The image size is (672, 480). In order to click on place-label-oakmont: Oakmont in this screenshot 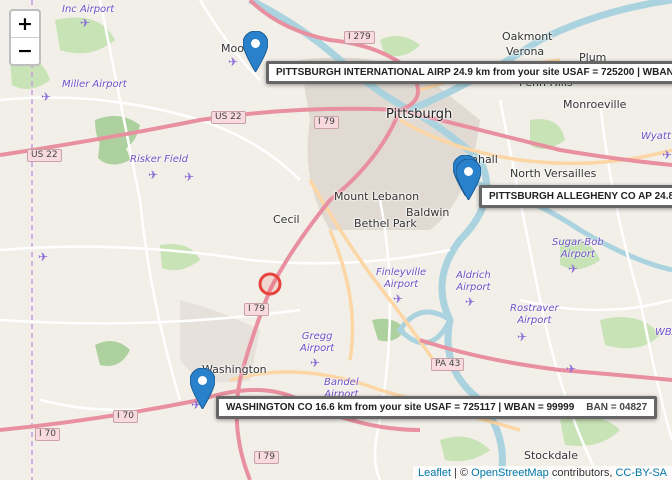, I will do `click(527, 36)`.